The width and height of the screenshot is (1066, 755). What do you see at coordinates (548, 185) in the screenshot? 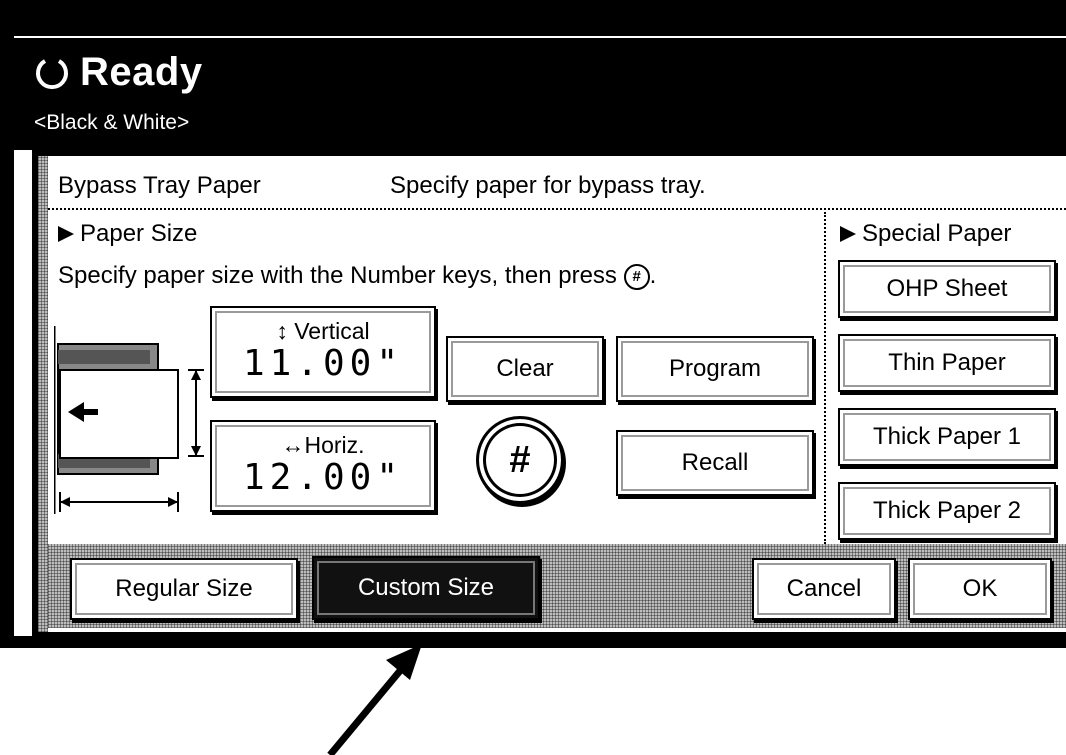
I see `dialog-hint: Specify paper for bypass tray.` at bounding box center [548, 185].